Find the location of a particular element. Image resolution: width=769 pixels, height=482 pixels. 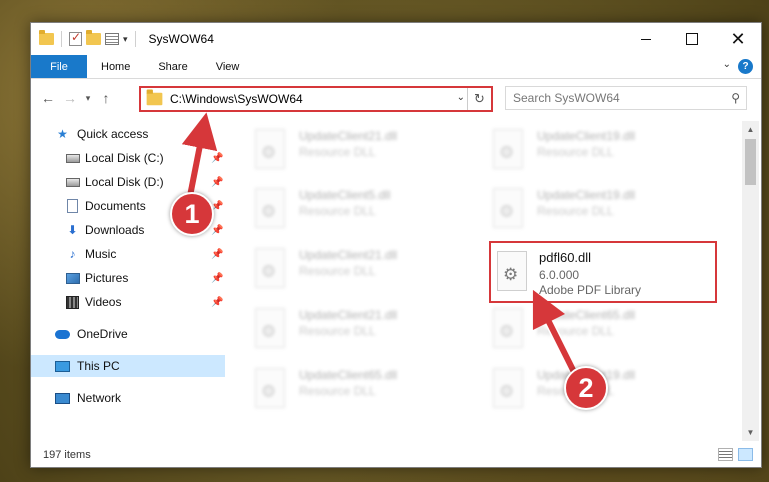

step-1-badge: 1 is located at coordinates (192, 214).